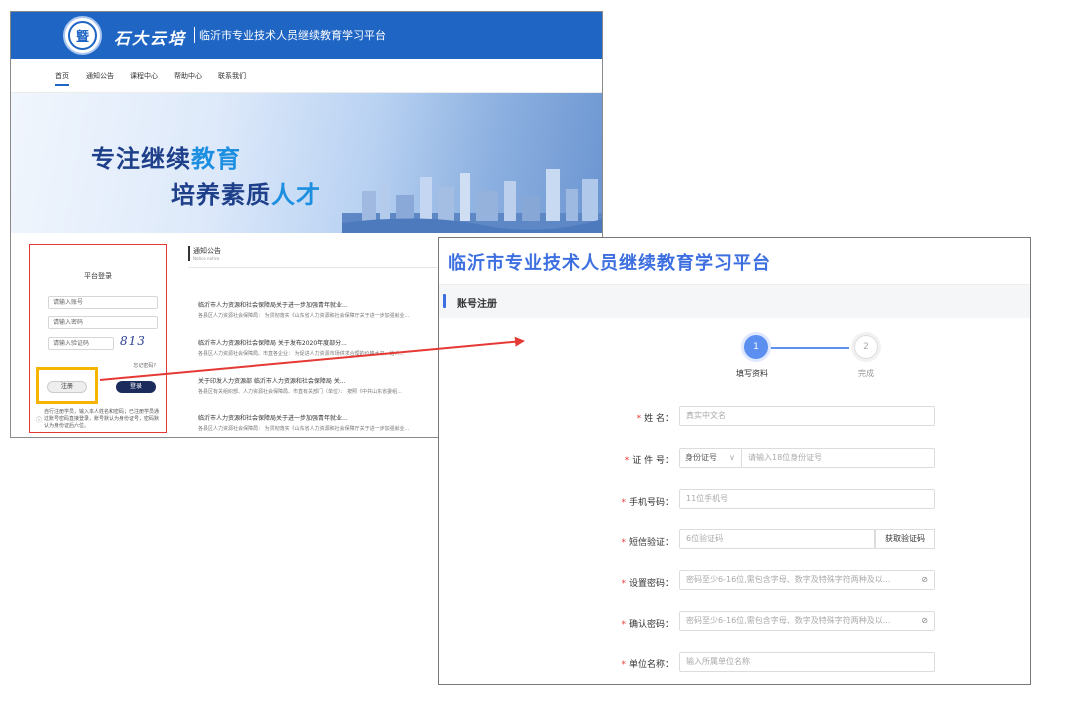 This screenshot has width=1065, height=702. Describe the element at coordinates (866, 347) in the screenshot. I see `step-2-circle: 2` at that location.